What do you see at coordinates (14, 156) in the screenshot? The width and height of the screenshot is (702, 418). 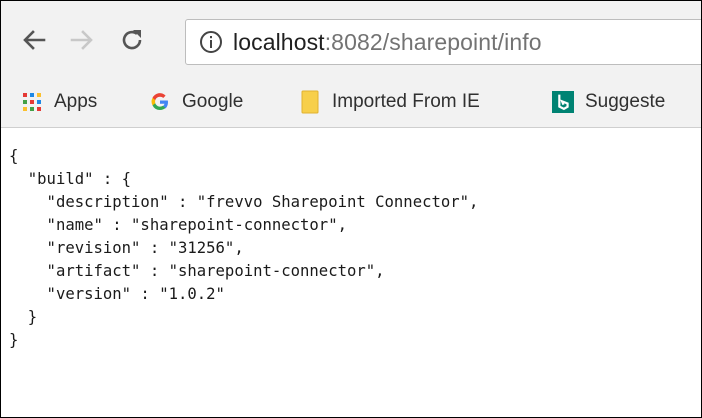 I see `json-line: {` at bounding box center [14, 156].